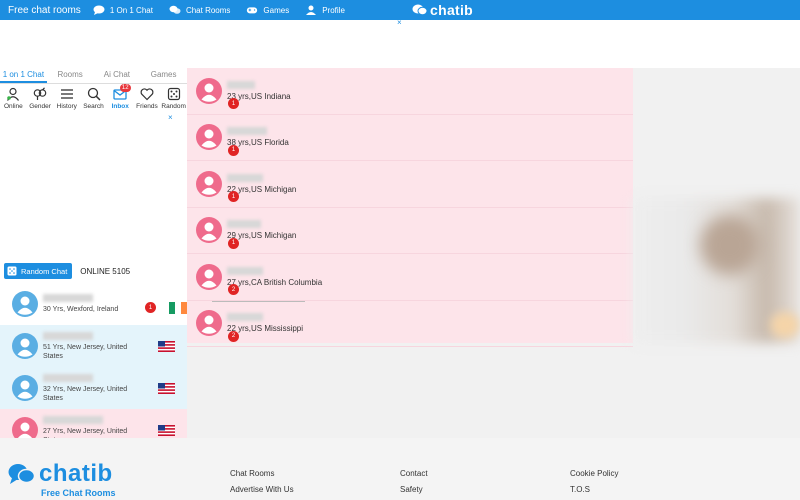  What do you see at coordinates (40, 93) in the screenshot?
I see `gender-icon` at bounding box center [40, 93].